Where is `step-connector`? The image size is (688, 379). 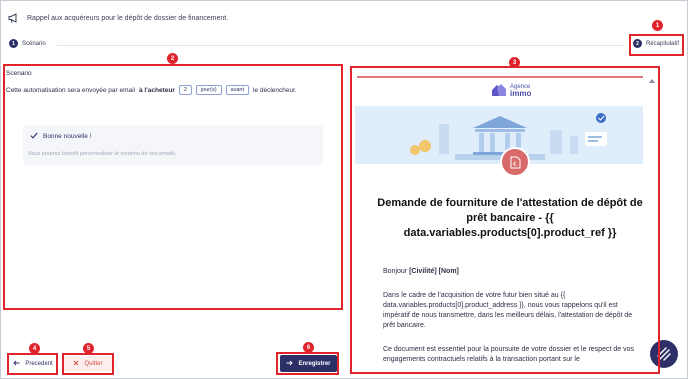 step-connector is located at coordinates (341, 45).